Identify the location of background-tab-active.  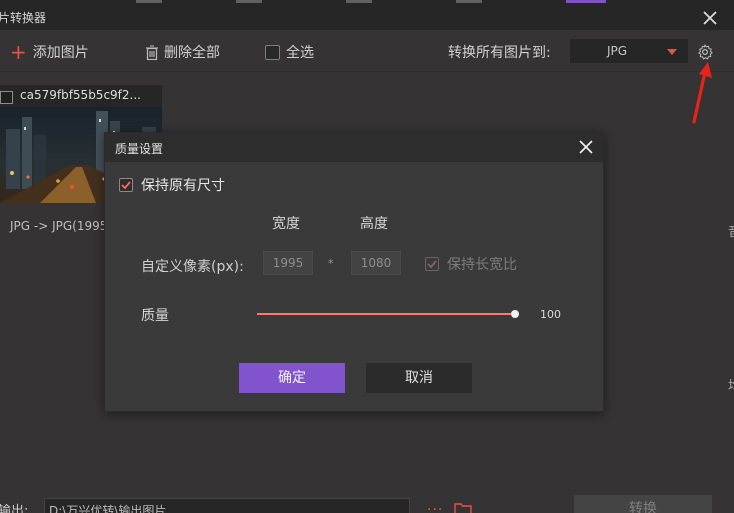
(586, 1).